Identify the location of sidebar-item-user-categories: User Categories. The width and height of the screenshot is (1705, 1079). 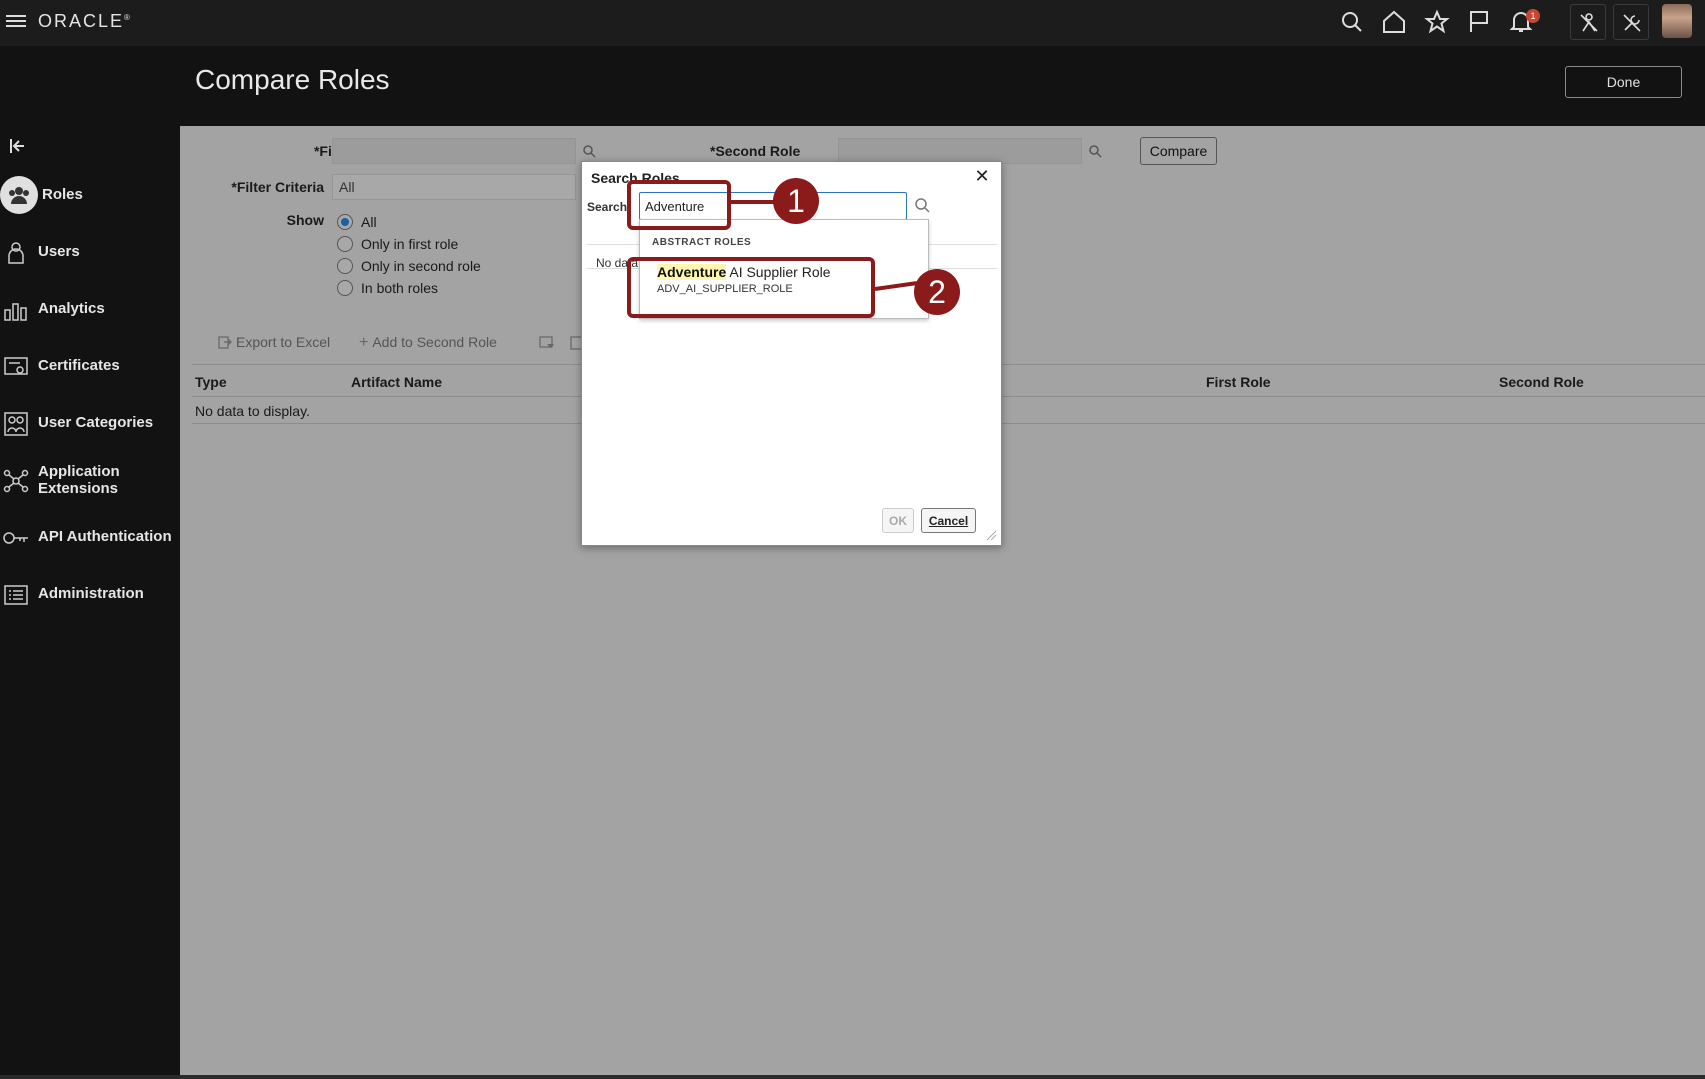
(90, 424).